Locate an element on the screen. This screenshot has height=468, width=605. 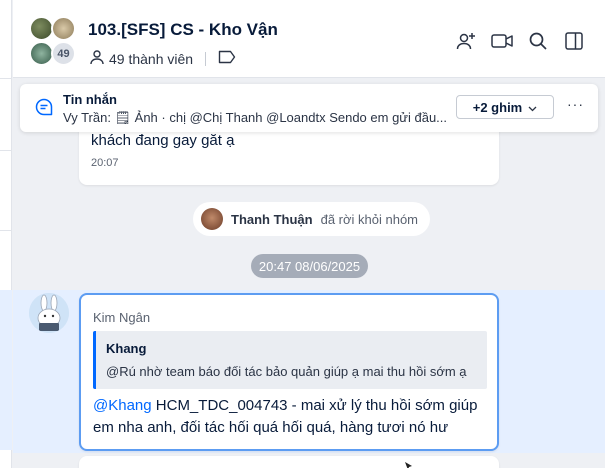
mouse-cursor-icon is located at coordinates (409, 465).